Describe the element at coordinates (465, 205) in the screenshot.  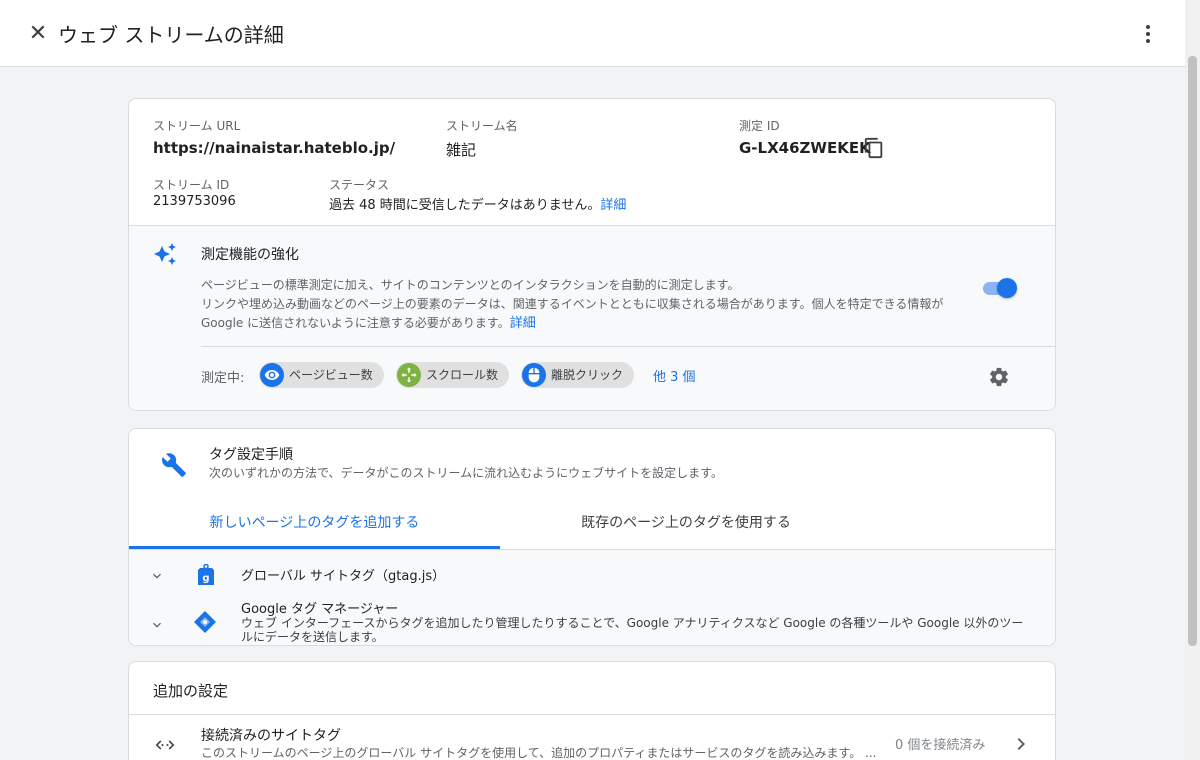
I see `status-value: 過去 48 時間に受信したデータはありません。` at that location.